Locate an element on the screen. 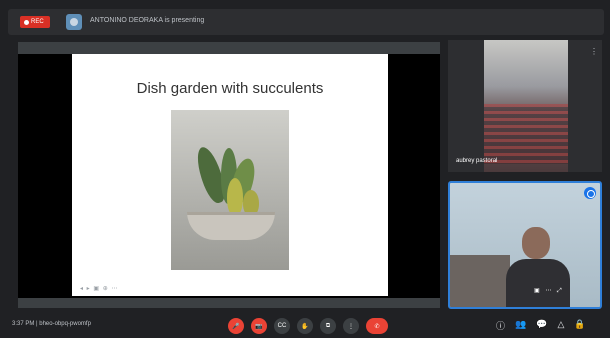 The height and width of the screenshot is (338, 610). more-options-button: ⋮ is located at coordinates (351, 326).